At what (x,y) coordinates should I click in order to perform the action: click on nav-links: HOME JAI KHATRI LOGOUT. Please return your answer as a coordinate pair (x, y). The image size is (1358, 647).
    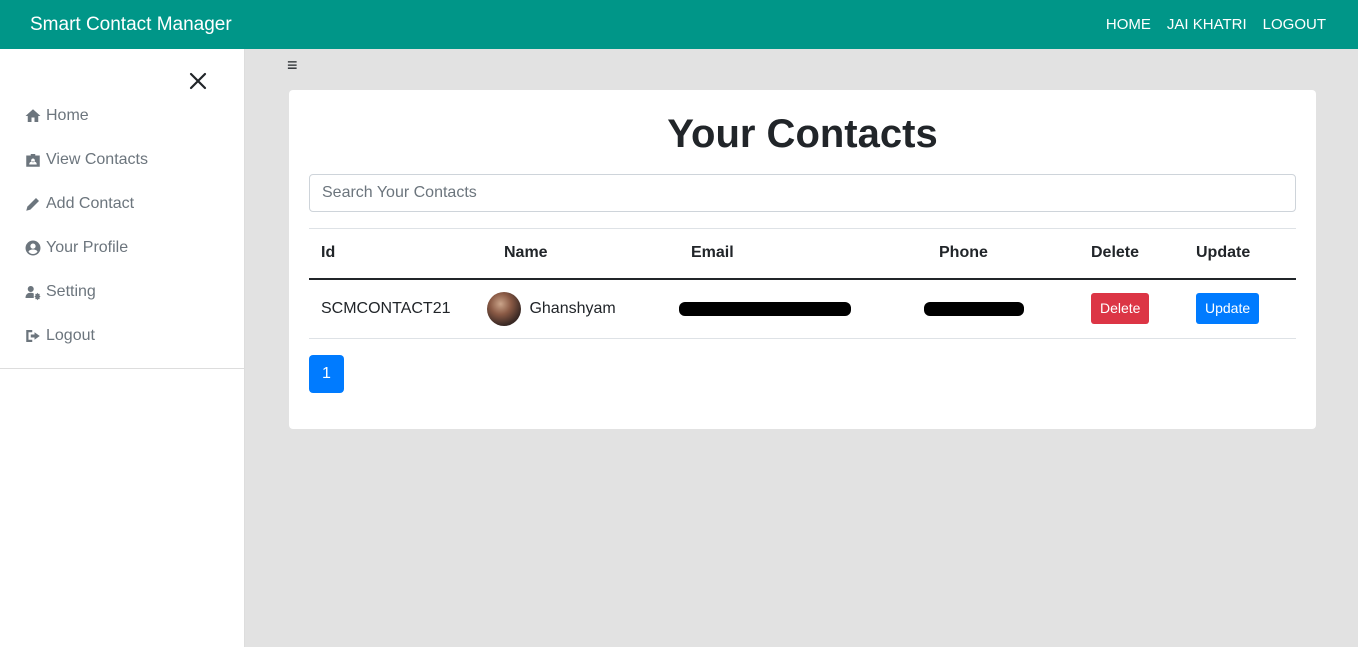
    Looking at the image, I should click on (1216, 24).